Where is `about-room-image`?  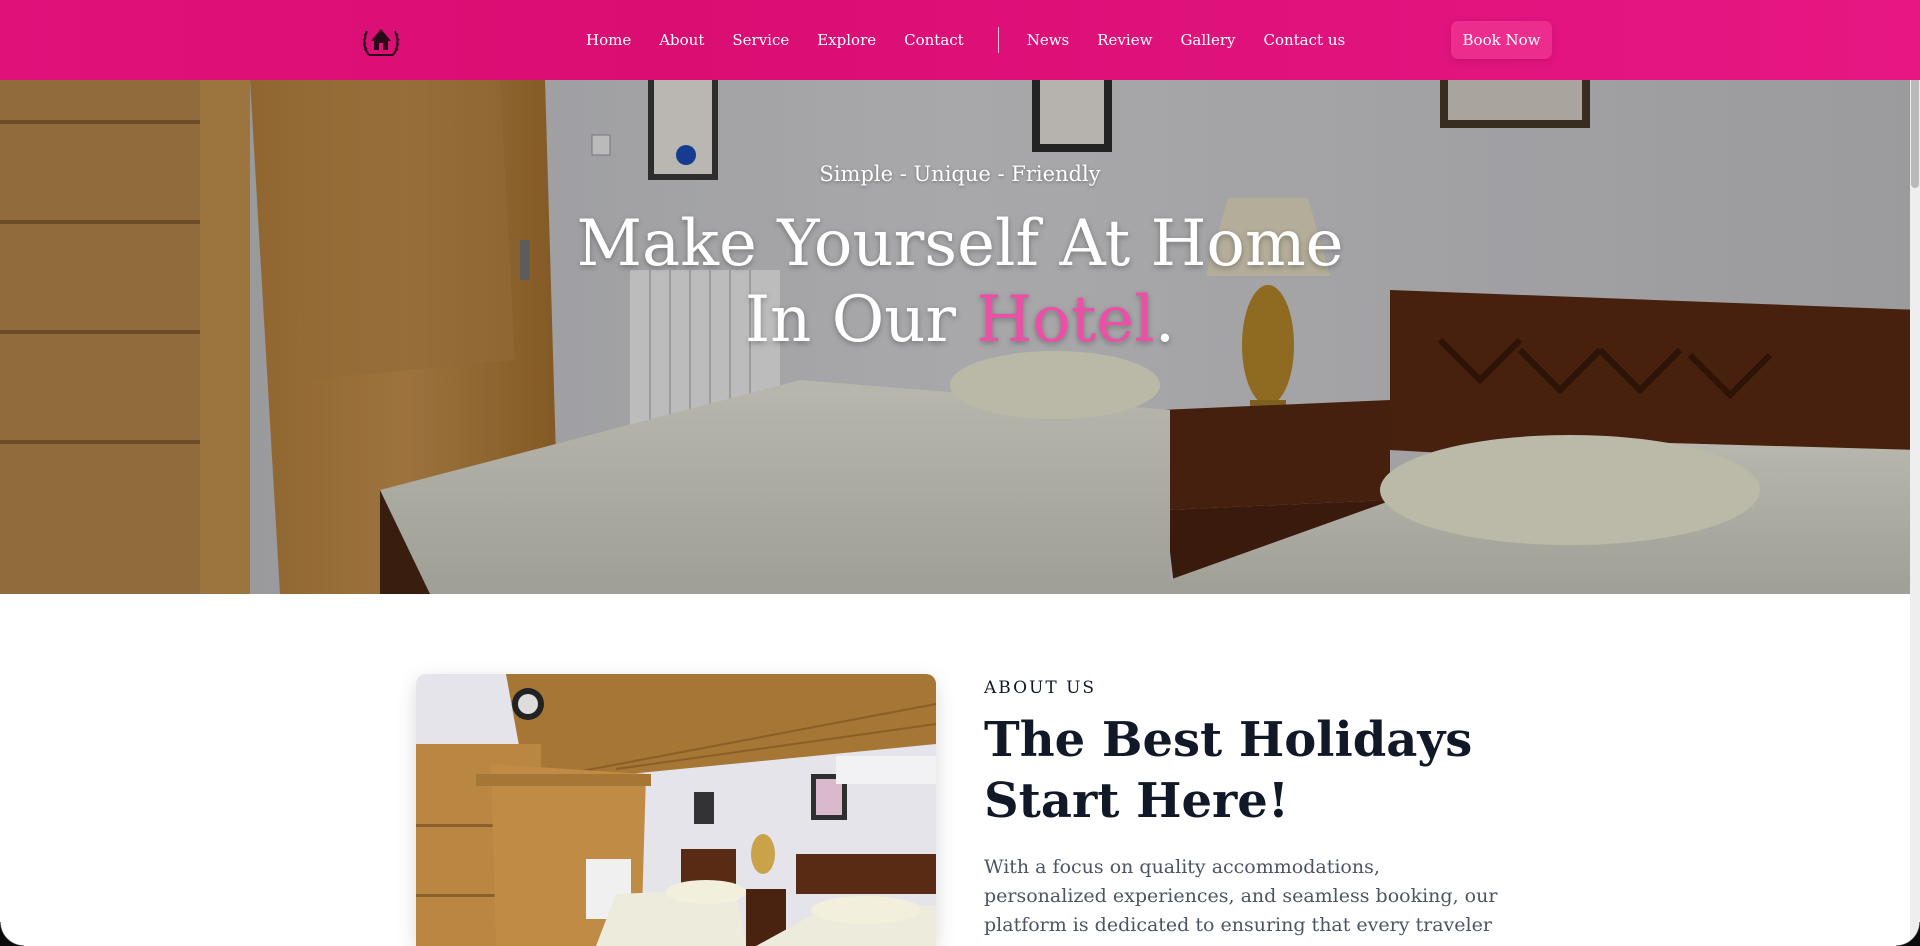
about-room-image is located at coordinates (676, 810).